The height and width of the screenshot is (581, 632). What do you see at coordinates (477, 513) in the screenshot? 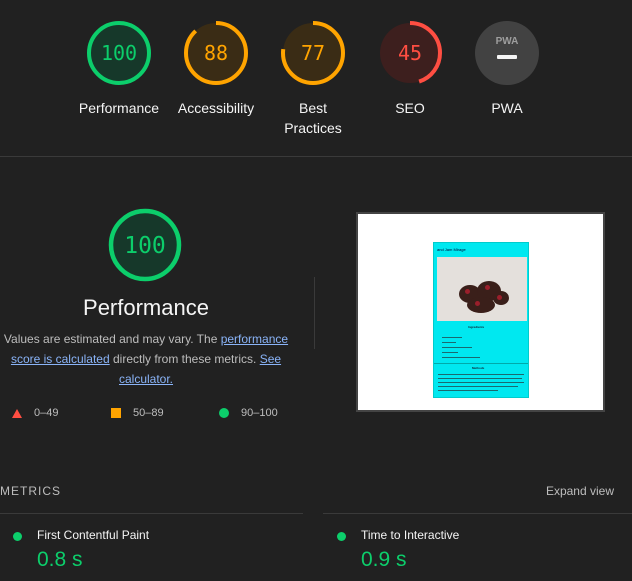
I see `metrics-divider-right` at bounding box center [477, 513].